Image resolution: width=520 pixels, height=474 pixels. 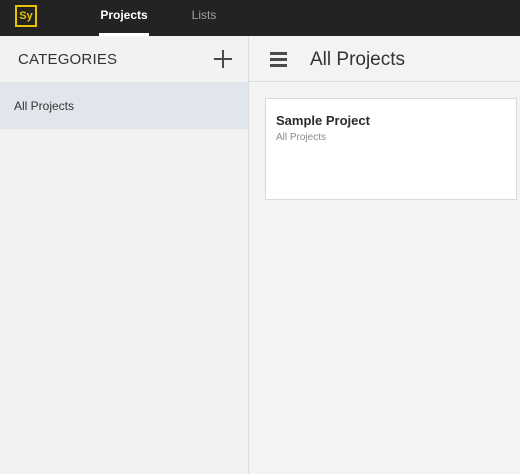 I want to click on panel-divider, so click(x=248, y=255).